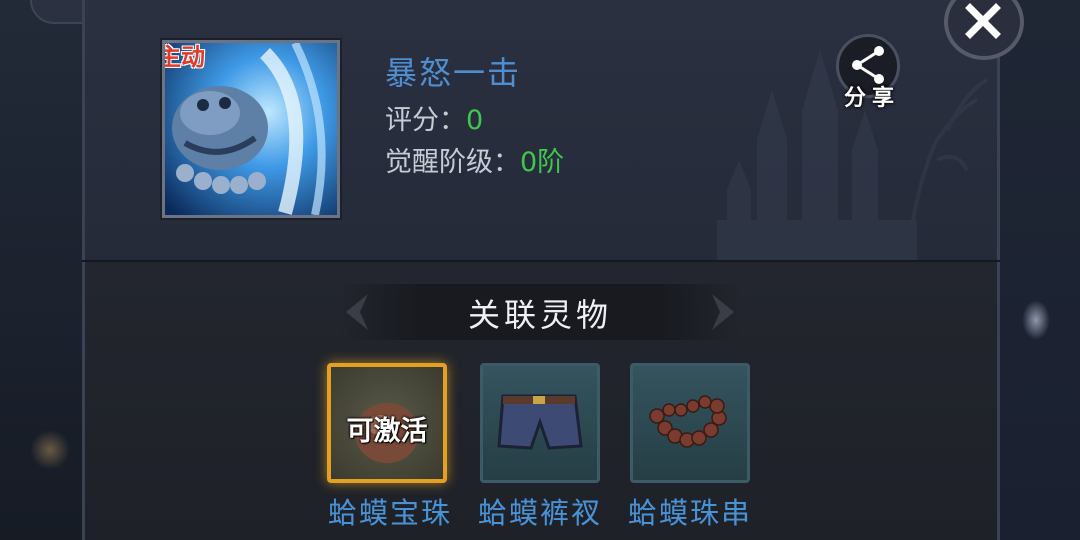 The height and width of the screenshot is (540, 1080). Describe the element at coordinates (452, 162) in the screenshot. I see `awaken-label: 觉醒阶级：` at that location.